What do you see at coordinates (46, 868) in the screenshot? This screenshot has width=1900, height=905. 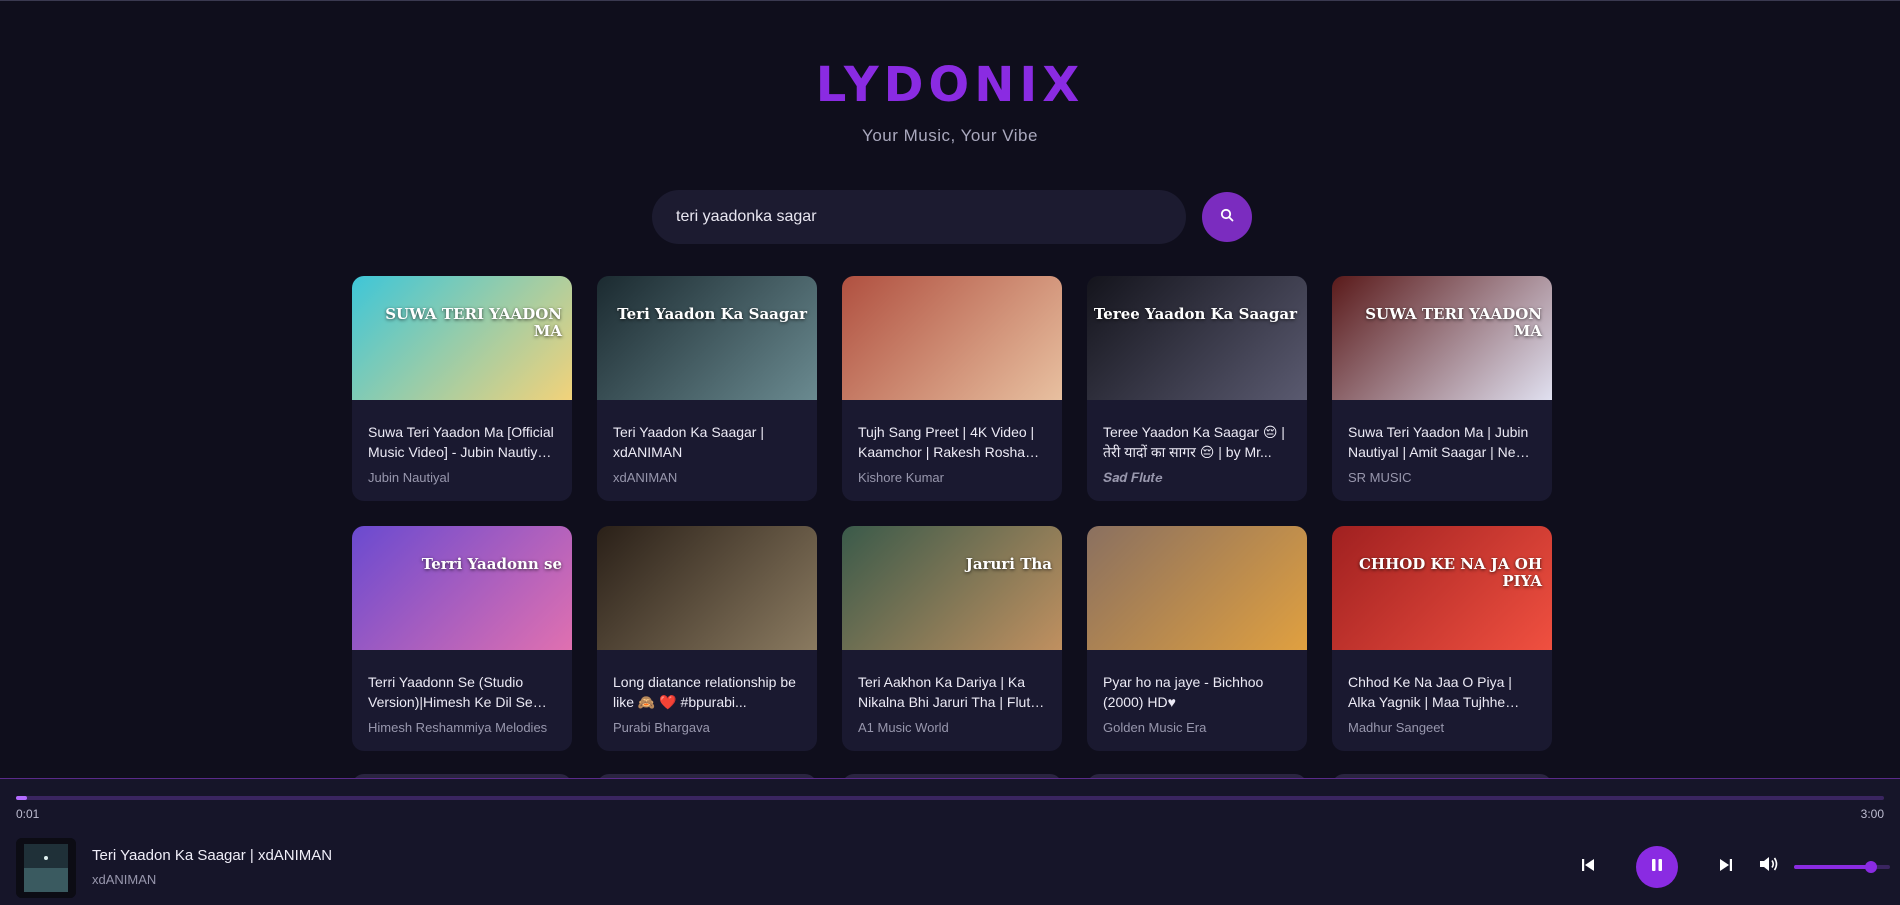 I see `now-playing-artwork` at bounding box center [46, 868].